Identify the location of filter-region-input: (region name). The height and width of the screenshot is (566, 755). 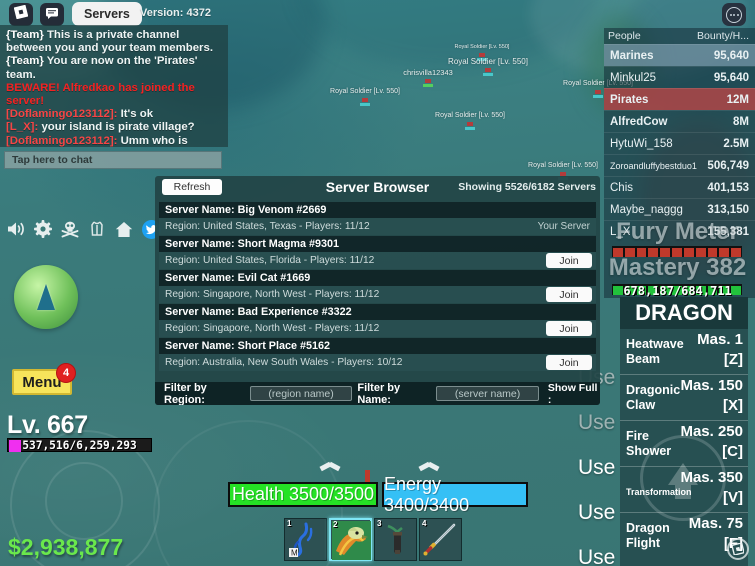
(301, 393).